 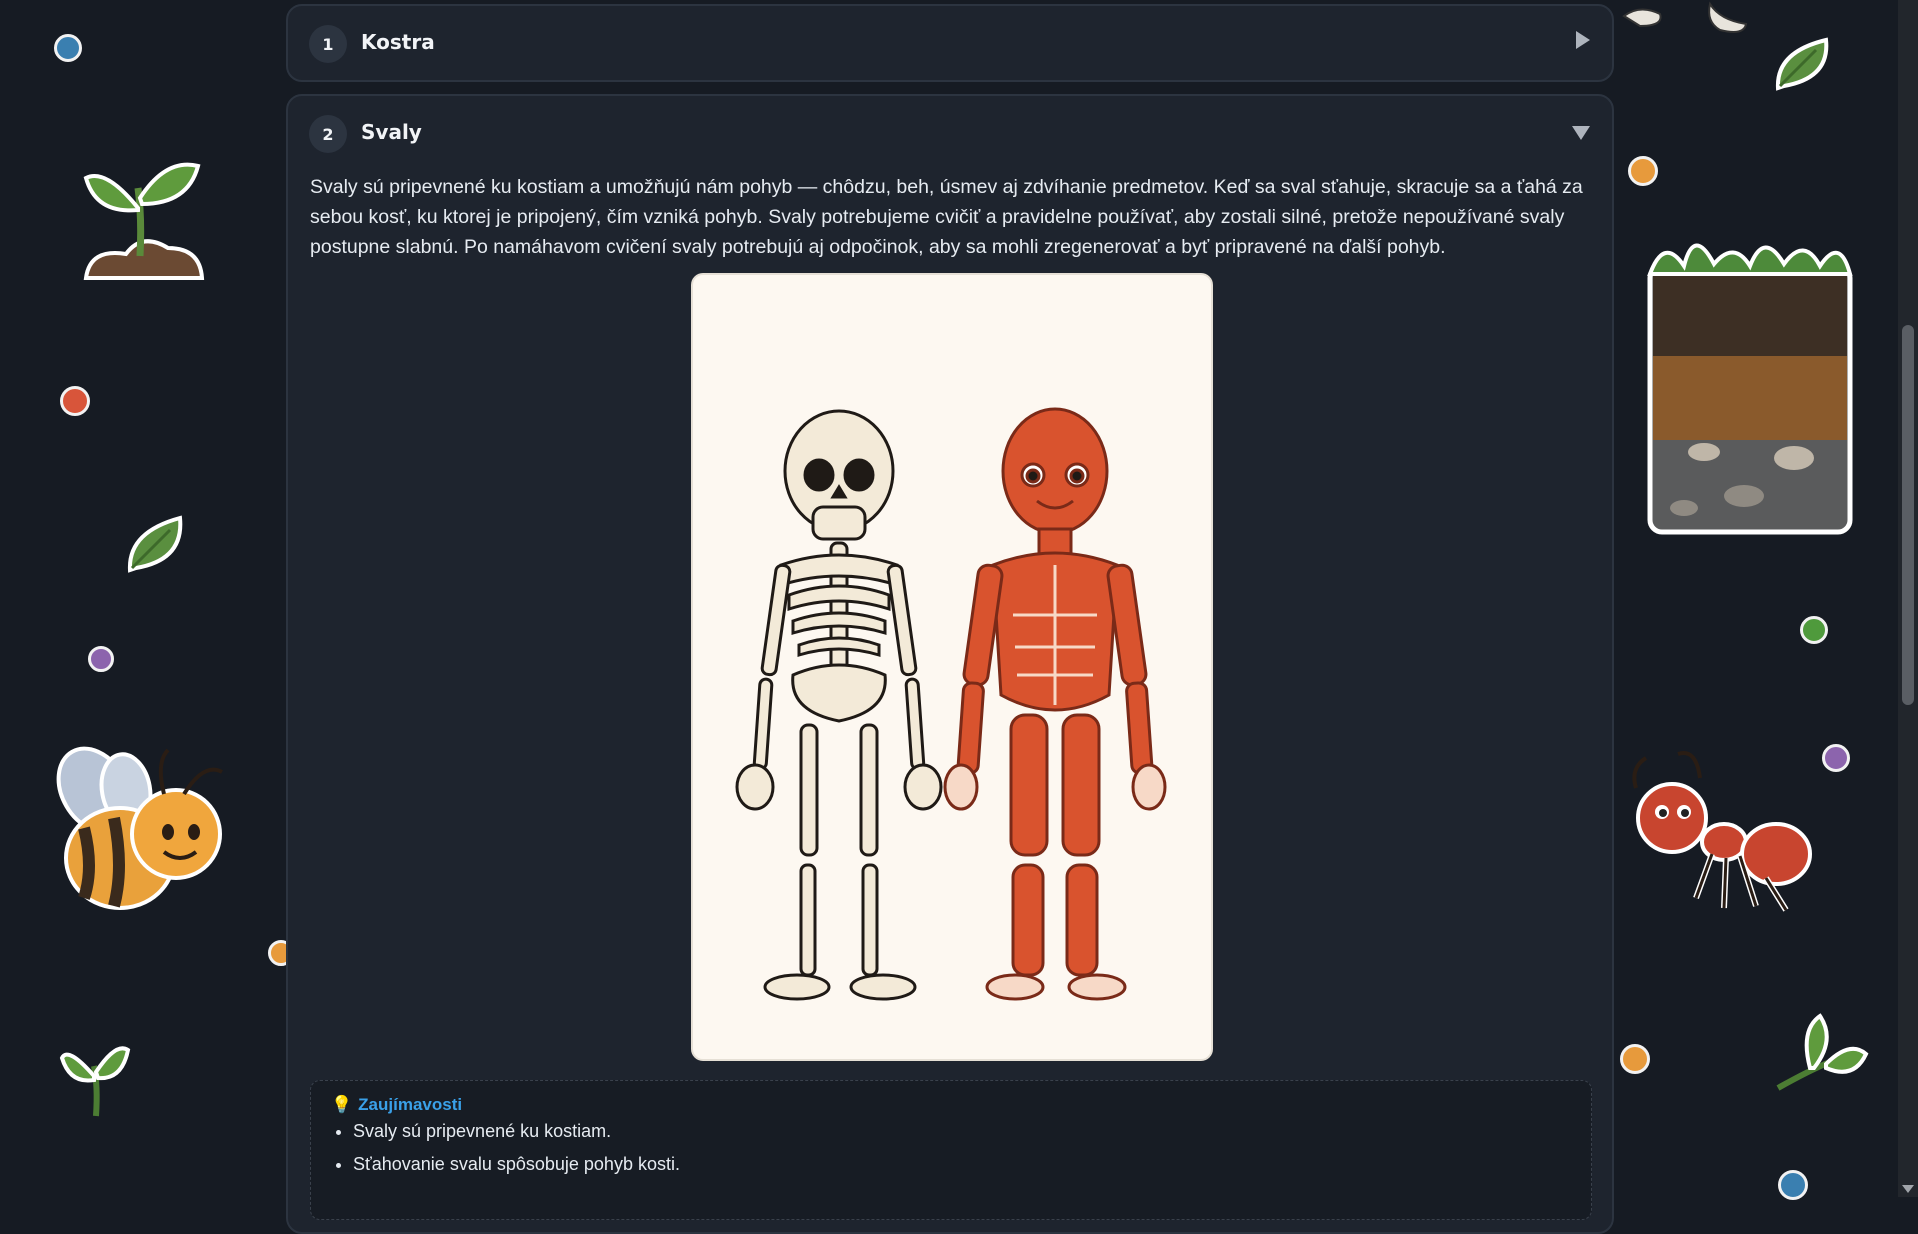 What do you see at coordinates (1750, 389) in the screenshot?
I see `soil-layers-icon` at bounding box center [1750, 389].